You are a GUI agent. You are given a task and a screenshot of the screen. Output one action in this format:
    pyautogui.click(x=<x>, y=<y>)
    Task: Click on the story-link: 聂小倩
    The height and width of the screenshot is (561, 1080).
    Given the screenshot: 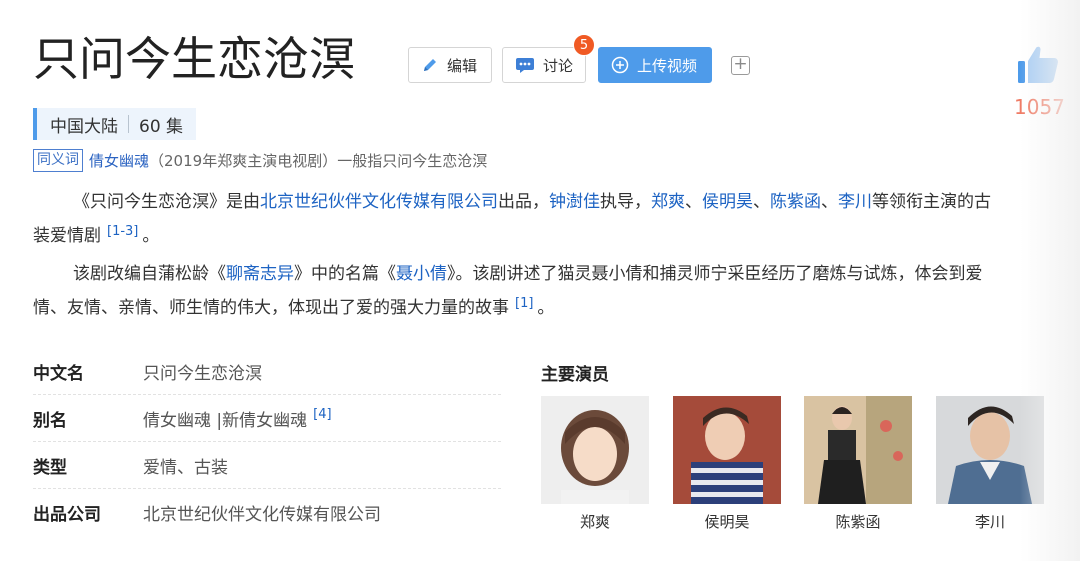 What is the action you would take?
    pyautogui.click(x=421, y=274)
    